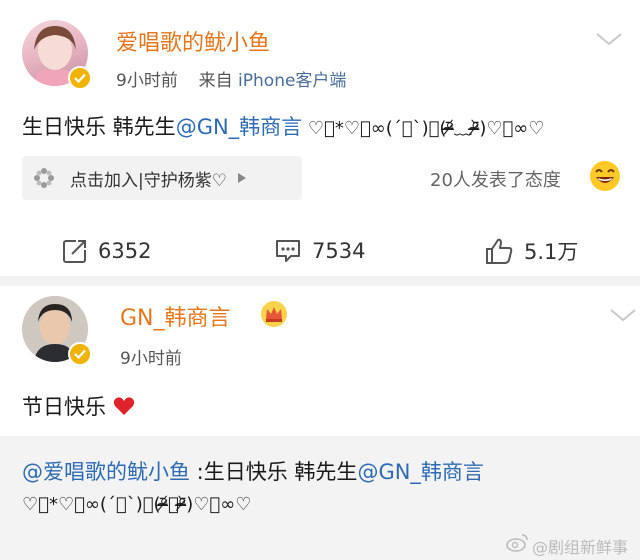 This screenshot has width=640, height=560. What do you see at coordinates (99, 127) in the screenshot?
I see `post-content-text: 生日快乐 韩先生` at bounding box center [99, 127].